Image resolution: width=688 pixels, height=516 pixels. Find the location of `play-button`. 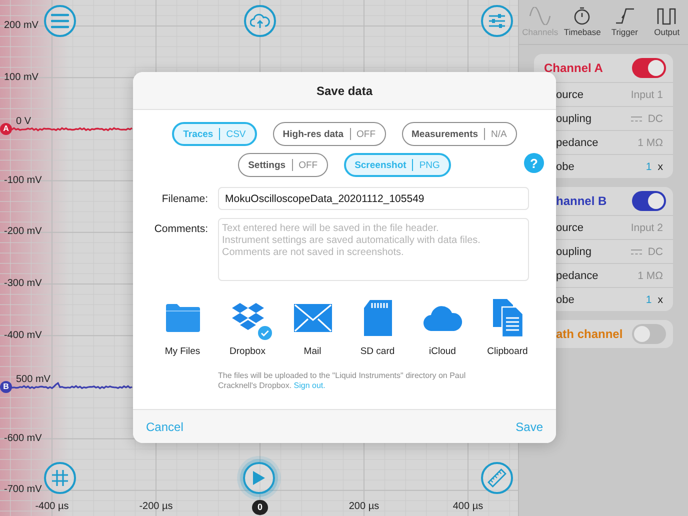

play-button is located at coordinates (259, 478).